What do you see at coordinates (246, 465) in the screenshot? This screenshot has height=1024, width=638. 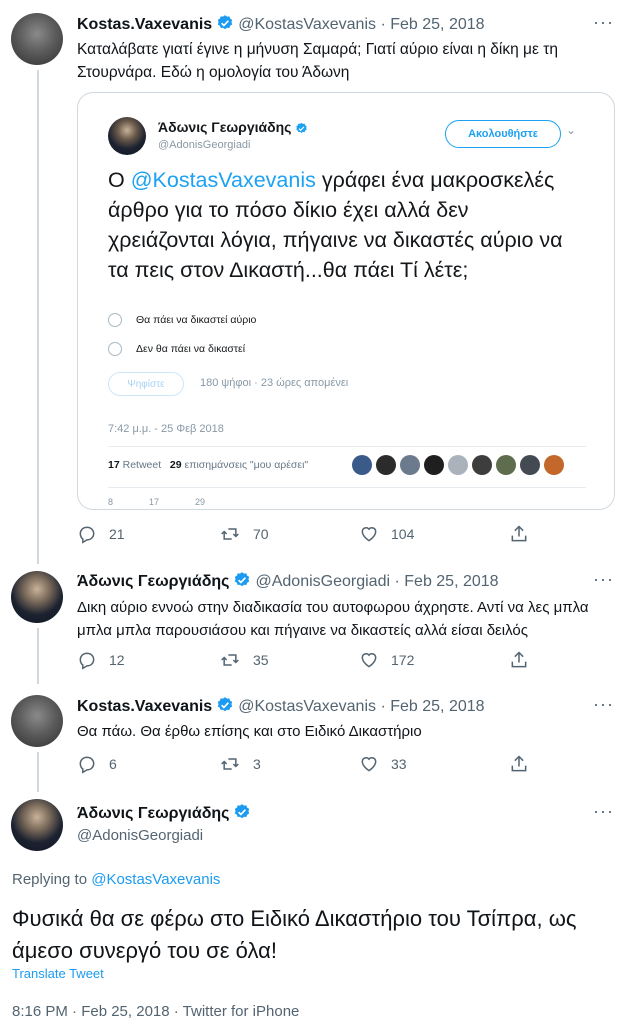 I see `embed-likes-label: επισημάνσεις "μου αρέσει"` at bounding box center [246, 465].